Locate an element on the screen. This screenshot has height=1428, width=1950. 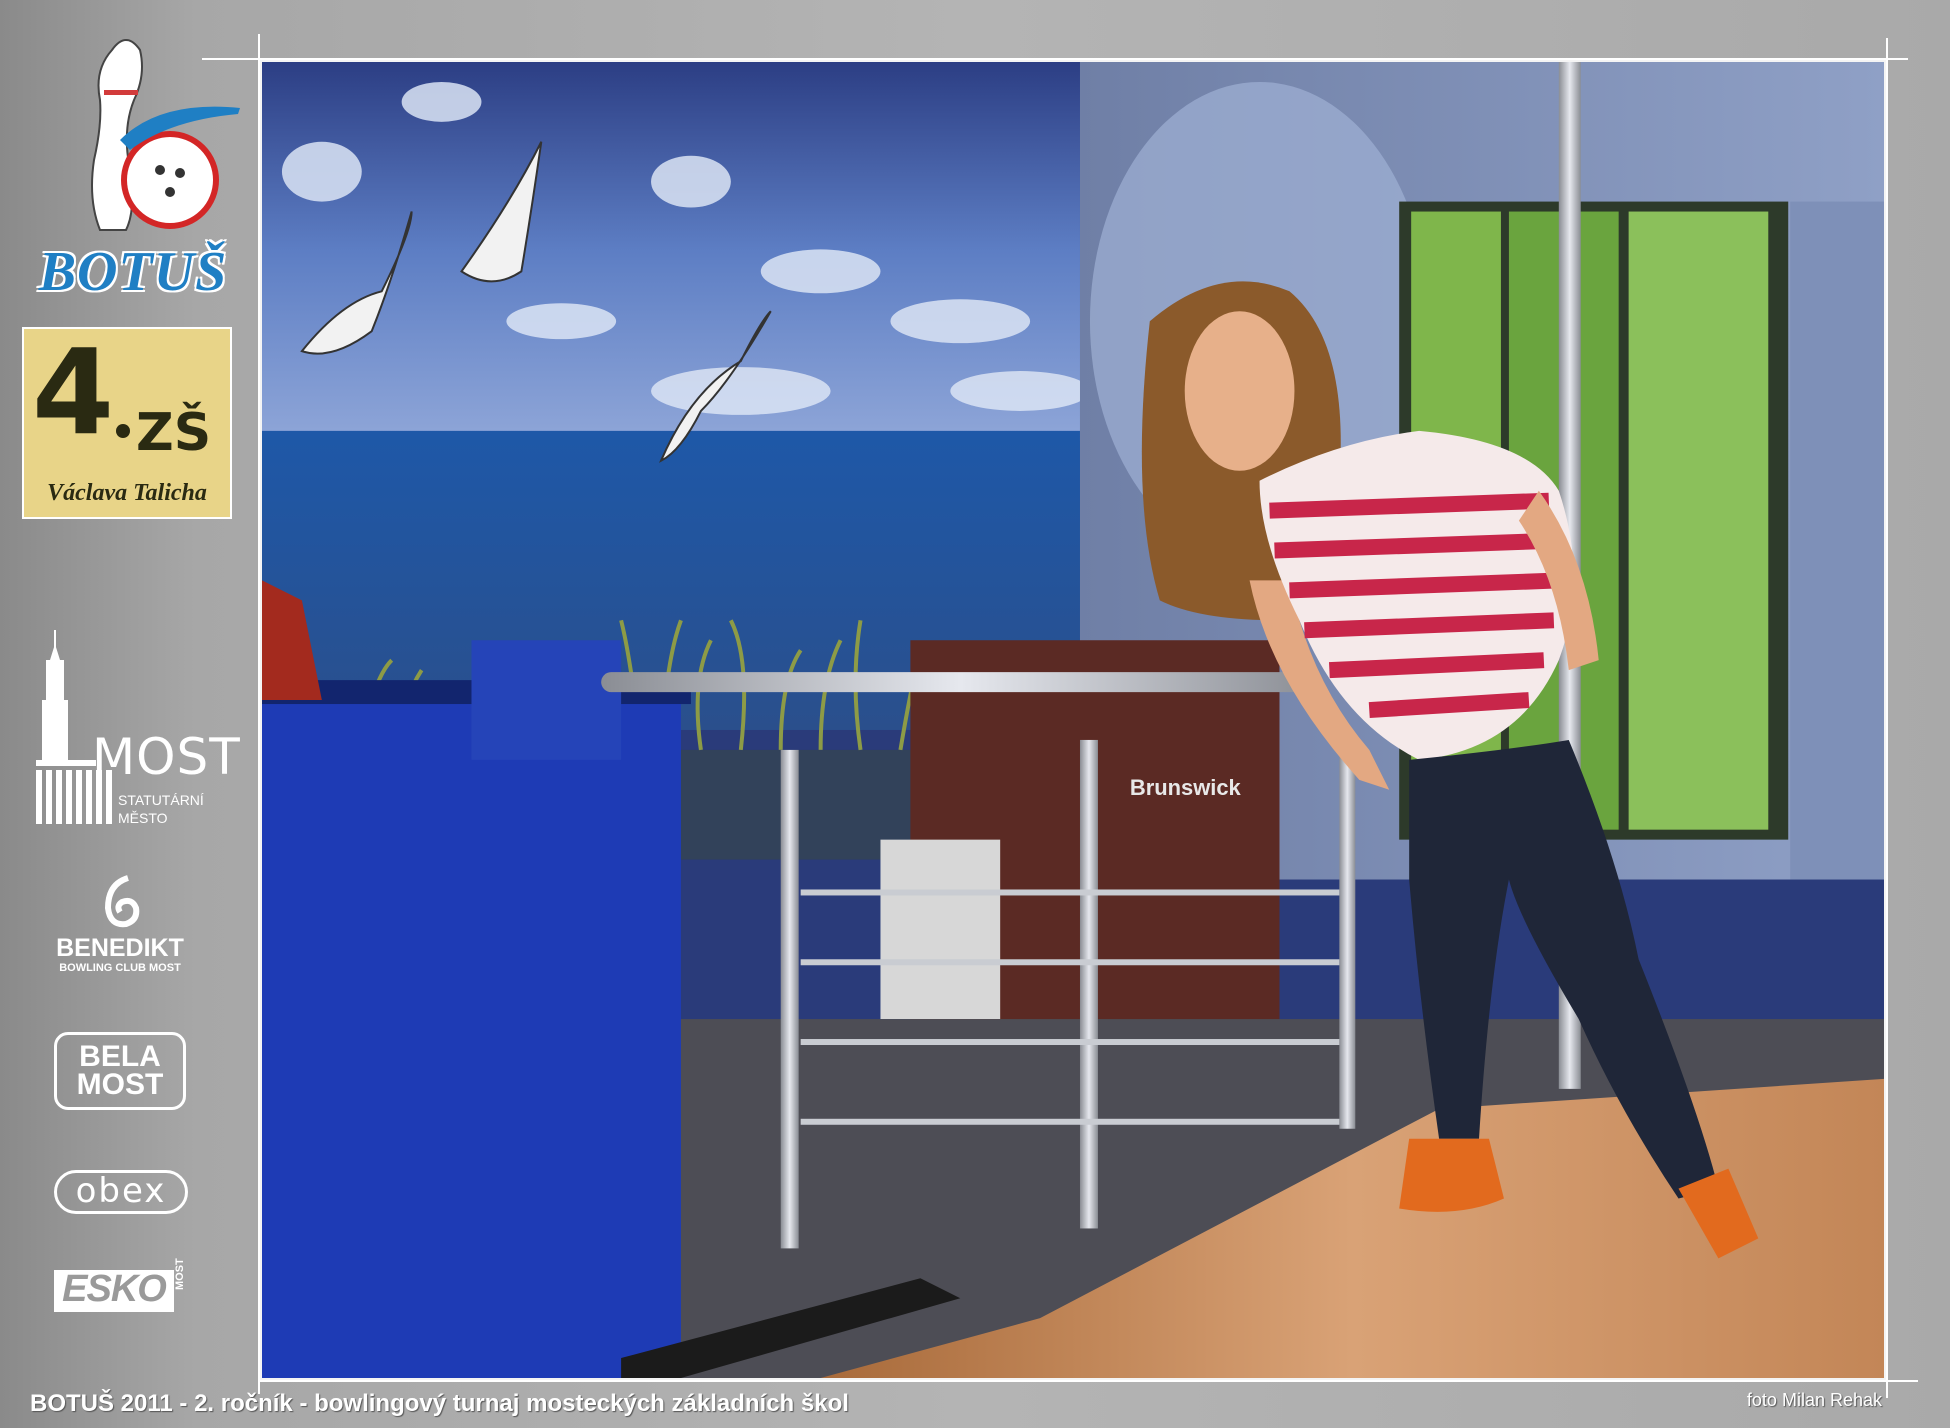
frame-line-bottom is located at coordinates (1088, 1381).